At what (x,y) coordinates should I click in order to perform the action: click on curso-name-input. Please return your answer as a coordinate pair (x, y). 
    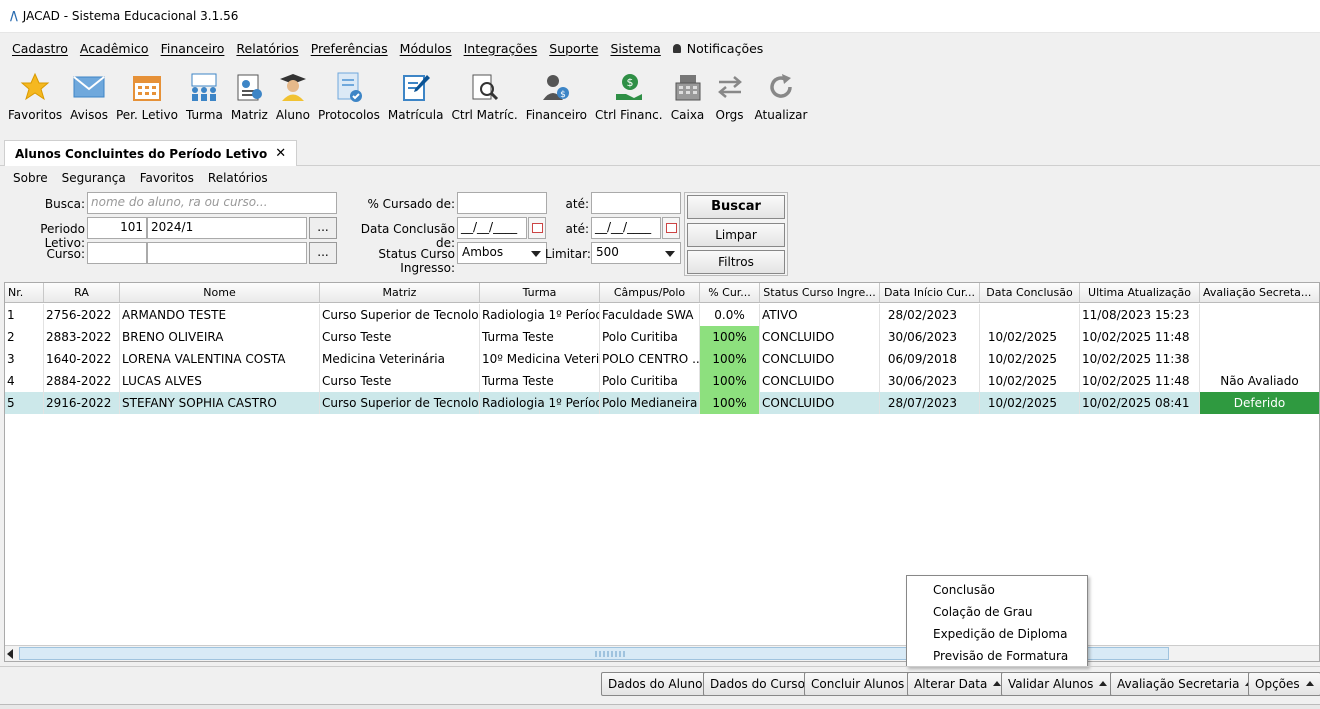
    Looking at the image, I should click on (227, 253).